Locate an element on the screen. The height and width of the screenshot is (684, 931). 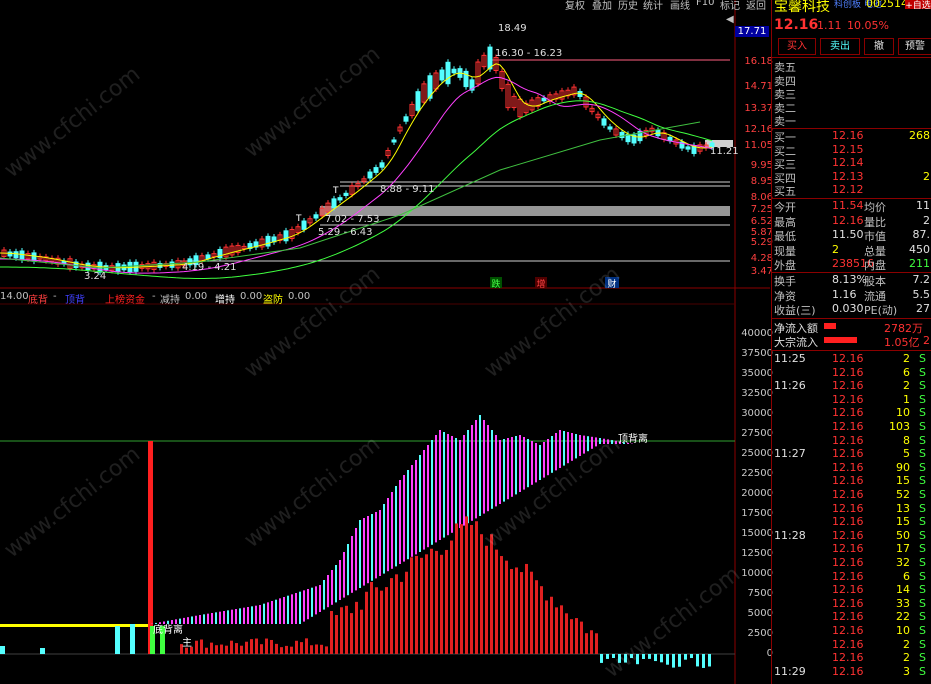
flow-value: 1.05亿 is located at coordinates (902, 342).